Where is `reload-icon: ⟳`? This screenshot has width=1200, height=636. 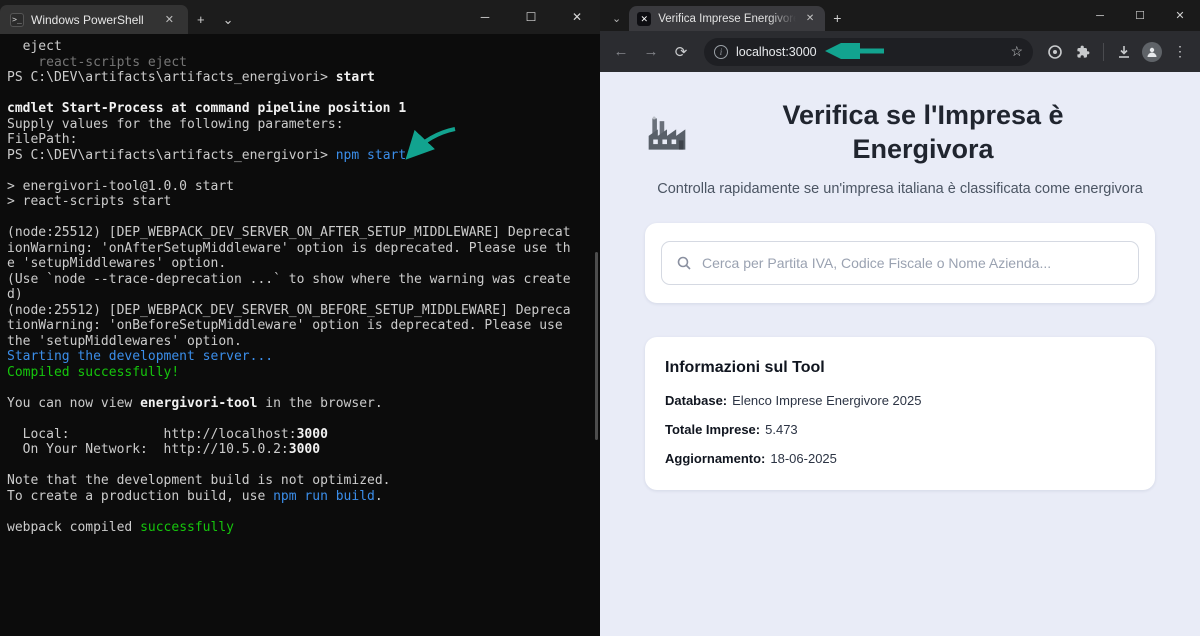 reload-icon: ⟳ is located at coordinates (681, 52).